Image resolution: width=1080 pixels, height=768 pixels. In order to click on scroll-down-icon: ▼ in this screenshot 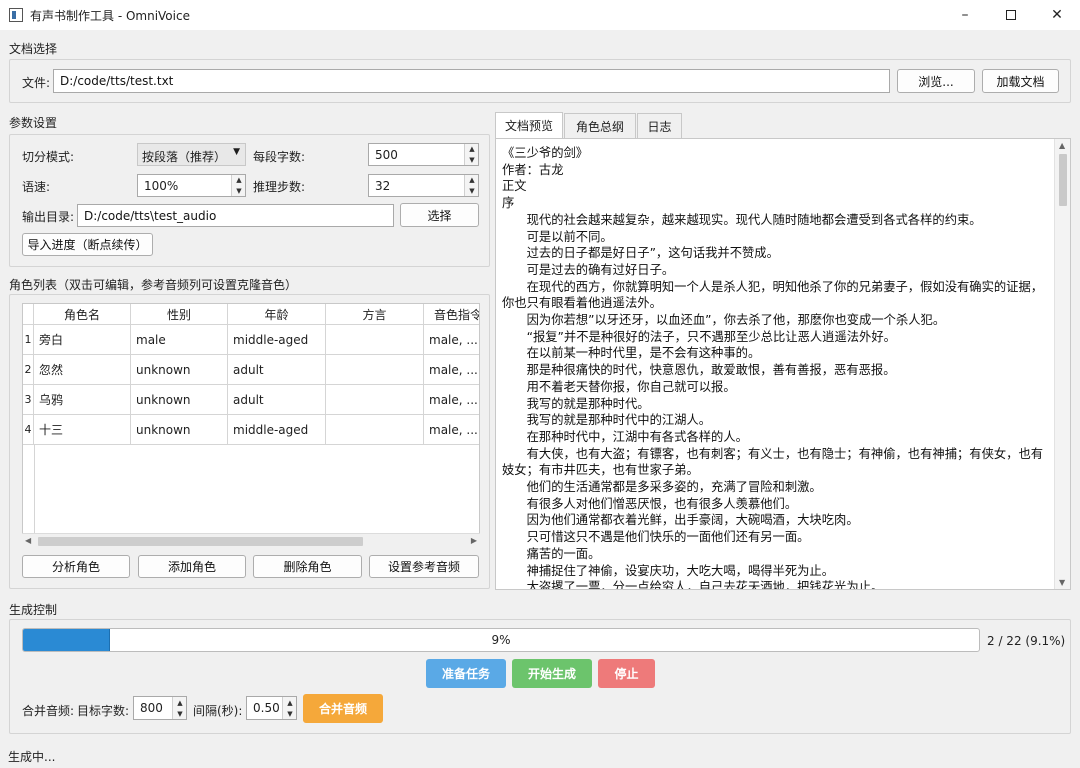, I will do `click(1062, 582)`.